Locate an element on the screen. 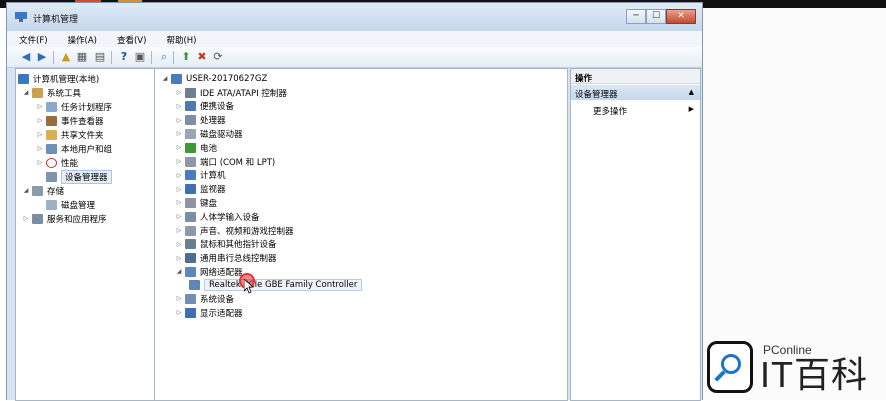 This screenshot has width=886, height=401. tree-item-local-users: ▷ 本地用户和组 is located at coordinates (74, 148).